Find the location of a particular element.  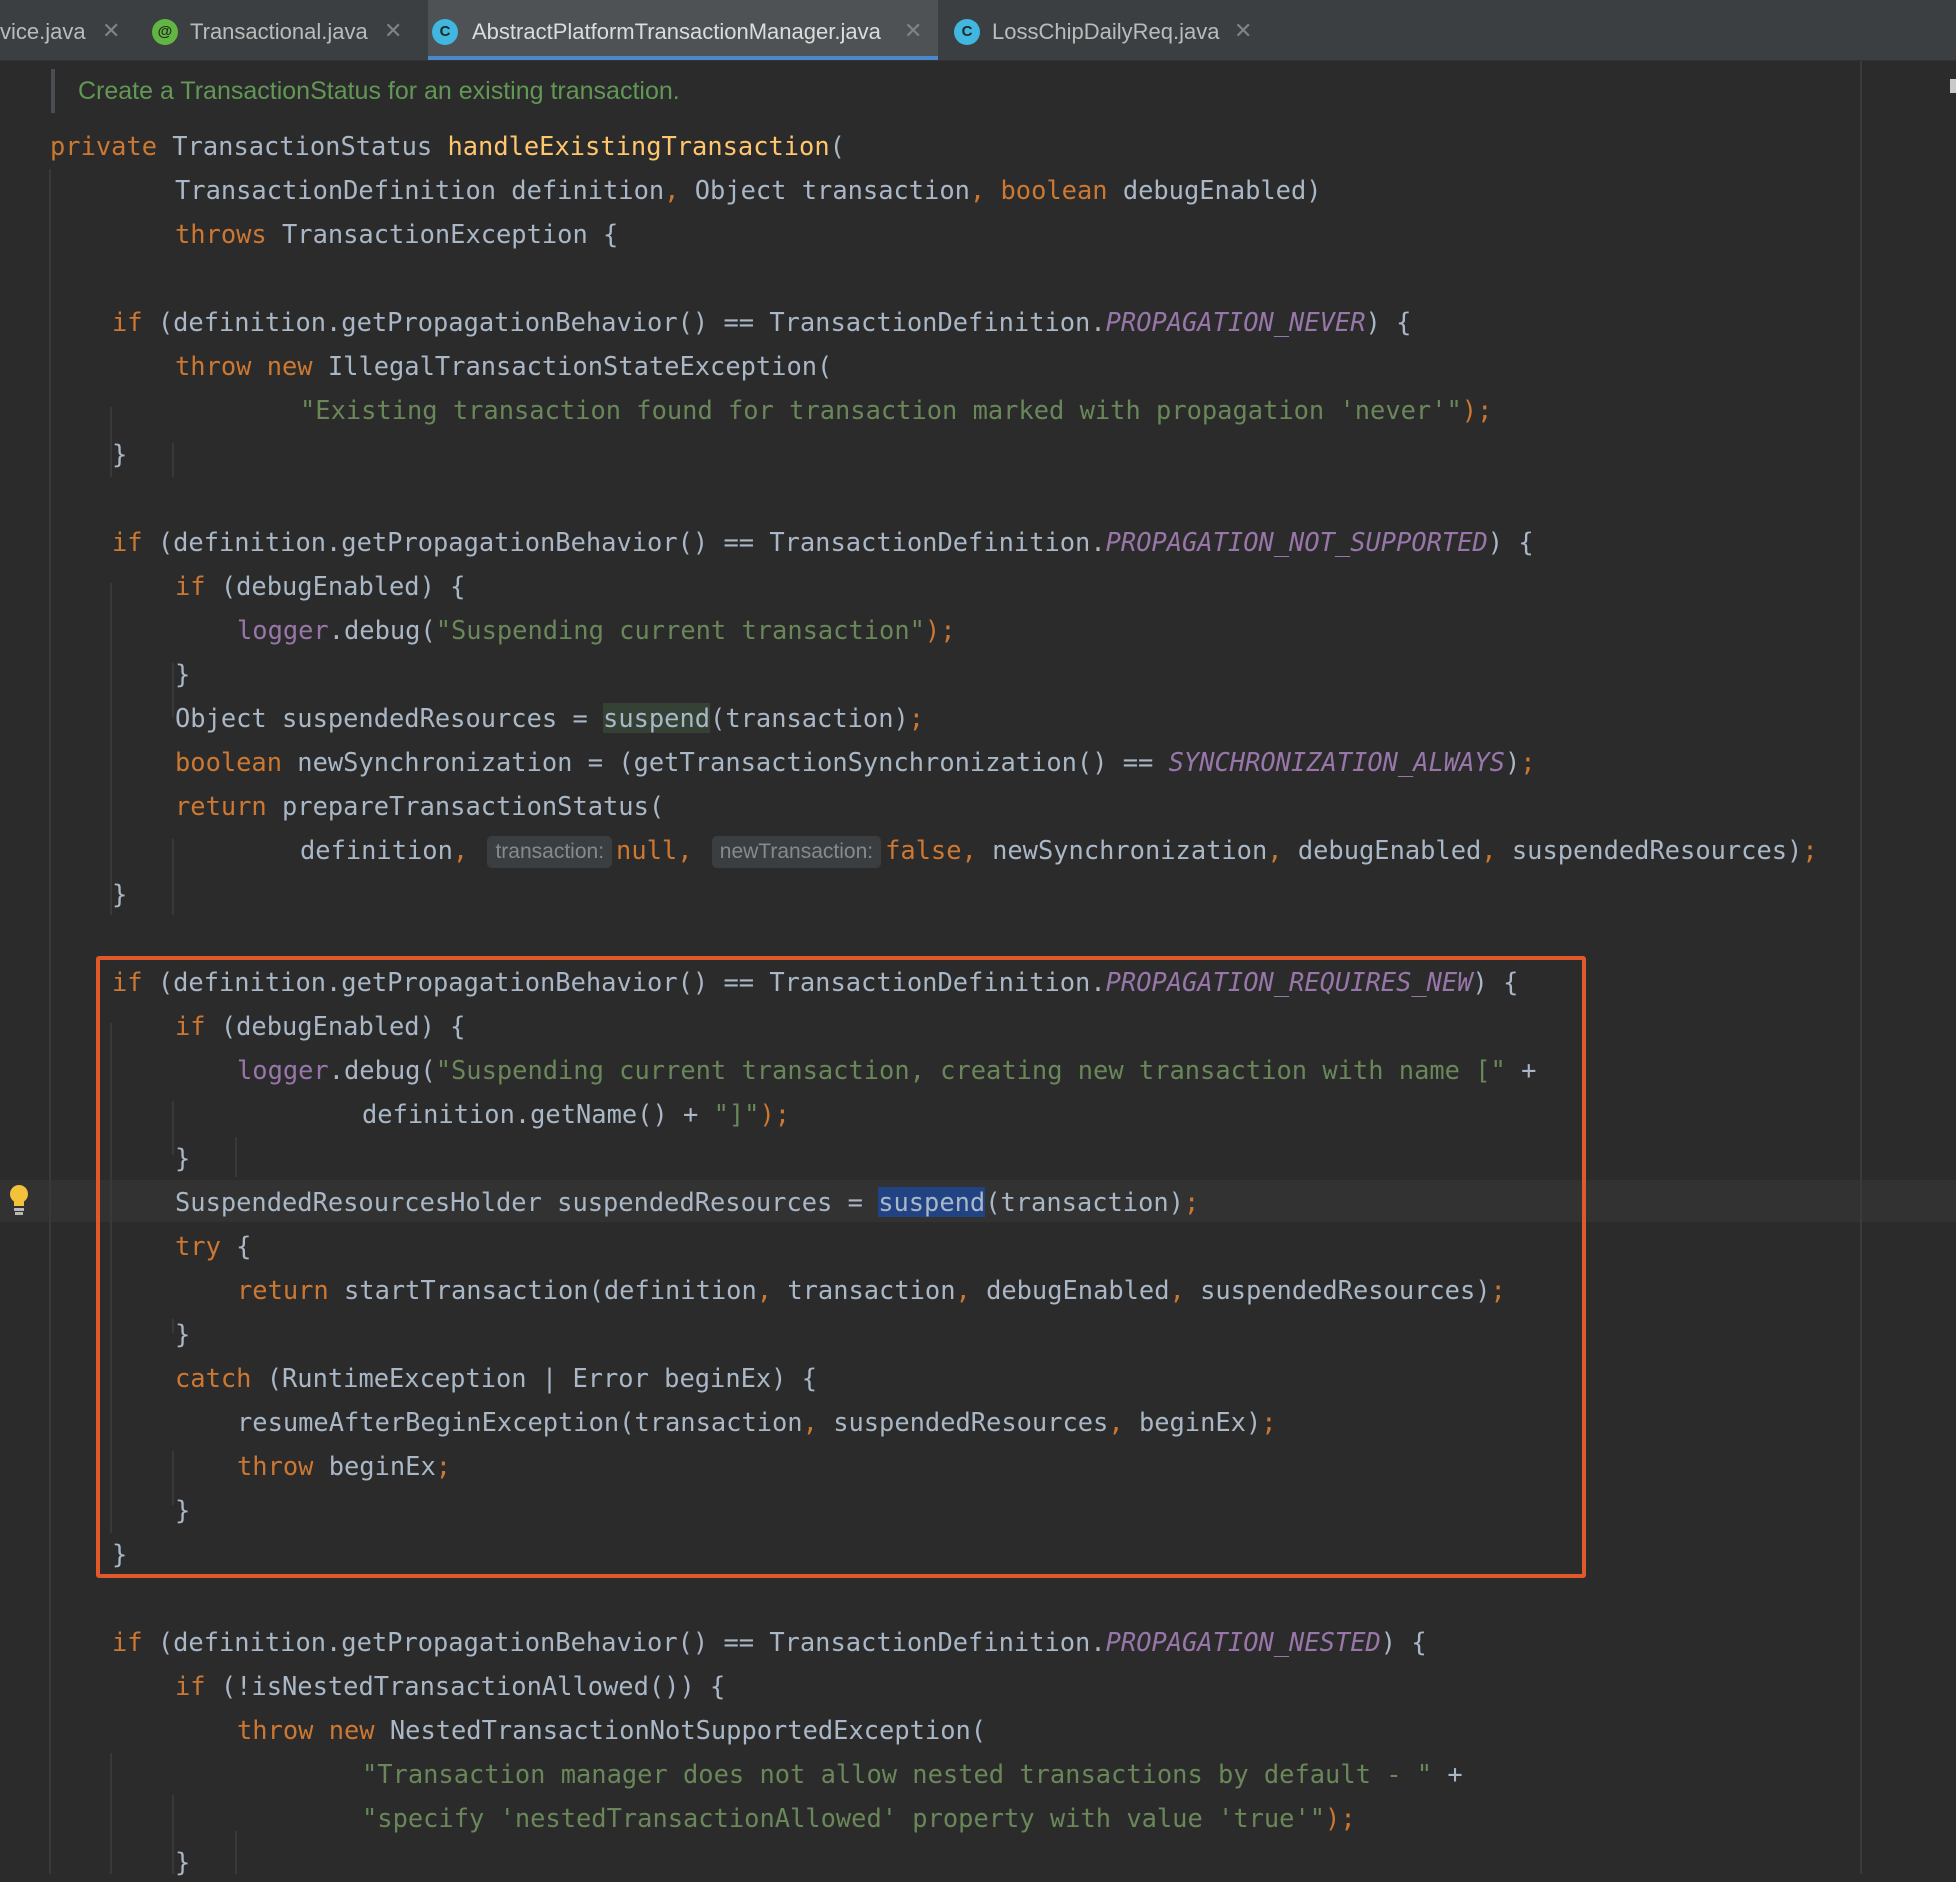

code-token: TransactionException { is located at coordinates (442, 234).